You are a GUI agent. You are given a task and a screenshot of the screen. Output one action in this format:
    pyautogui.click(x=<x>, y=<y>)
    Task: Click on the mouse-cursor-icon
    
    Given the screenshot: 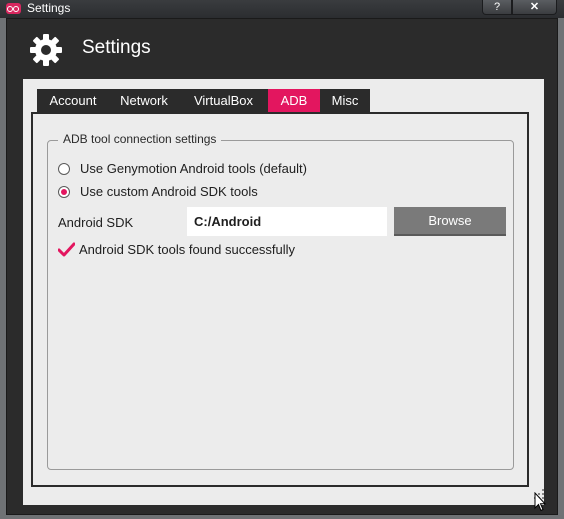 What is the action you would take?
    pyautogui.click(x=540, y=502)
    